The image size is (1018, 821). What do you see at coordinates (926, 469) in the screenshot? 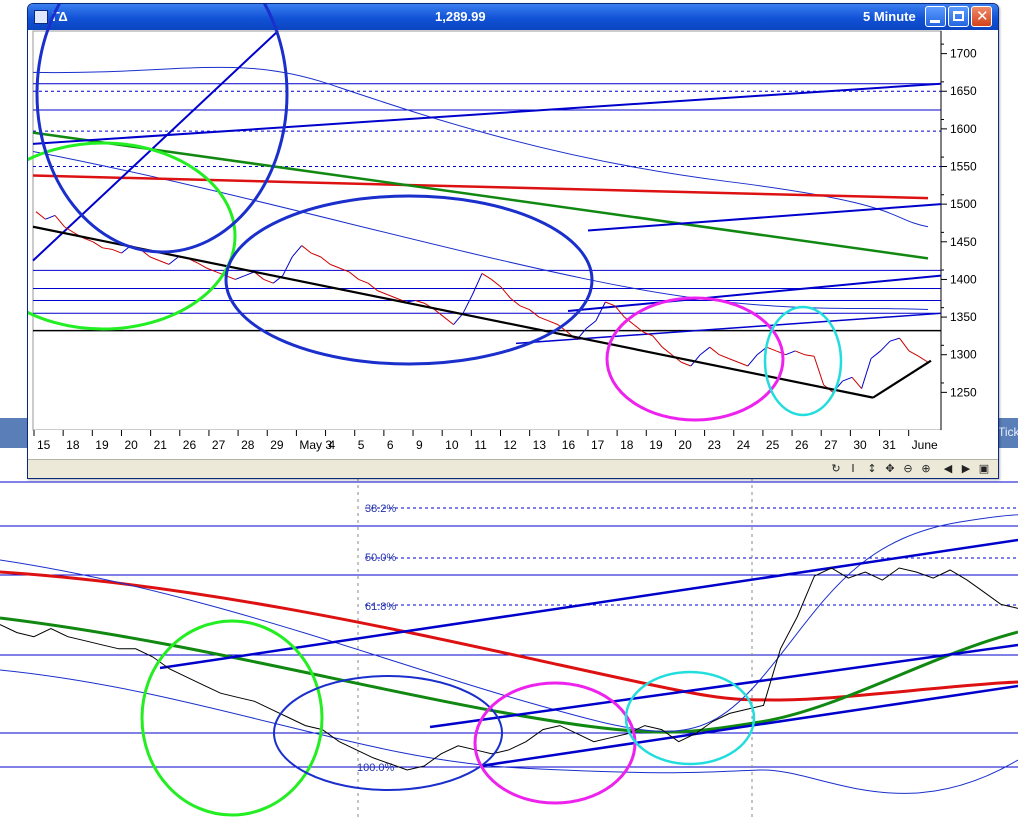
I see `zoom-in-icon: ⊕` at bounding box center [926, 469].